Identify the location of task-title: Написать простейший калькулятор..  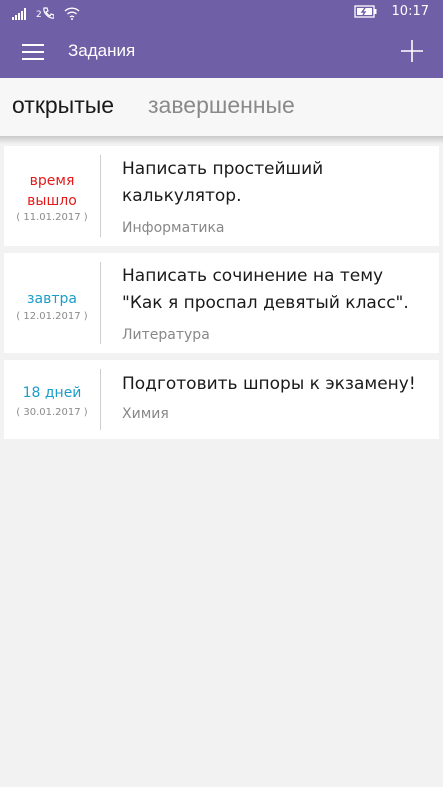
(223, 182).